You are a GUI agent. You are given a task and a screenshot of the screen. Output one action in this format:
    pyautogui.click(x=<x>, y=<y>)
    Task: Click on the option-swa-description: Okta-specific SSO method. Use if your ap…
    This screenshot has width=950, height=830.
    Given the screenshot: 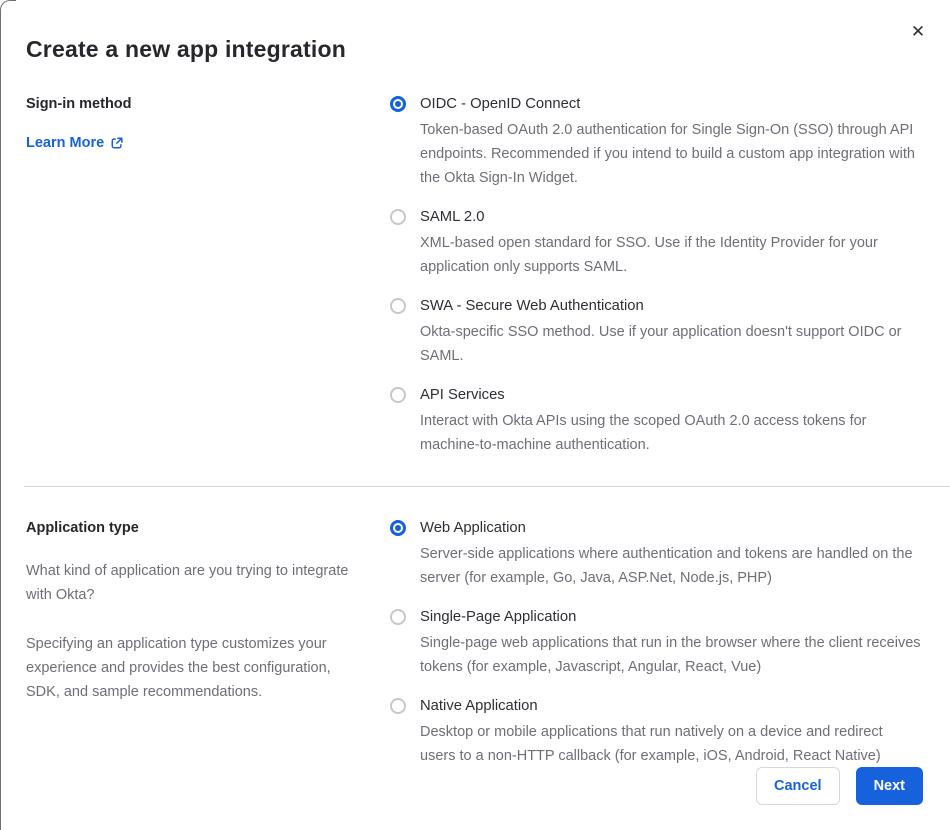 What is the action you would take?
    pyautogui.click(x=661, y=344)
    